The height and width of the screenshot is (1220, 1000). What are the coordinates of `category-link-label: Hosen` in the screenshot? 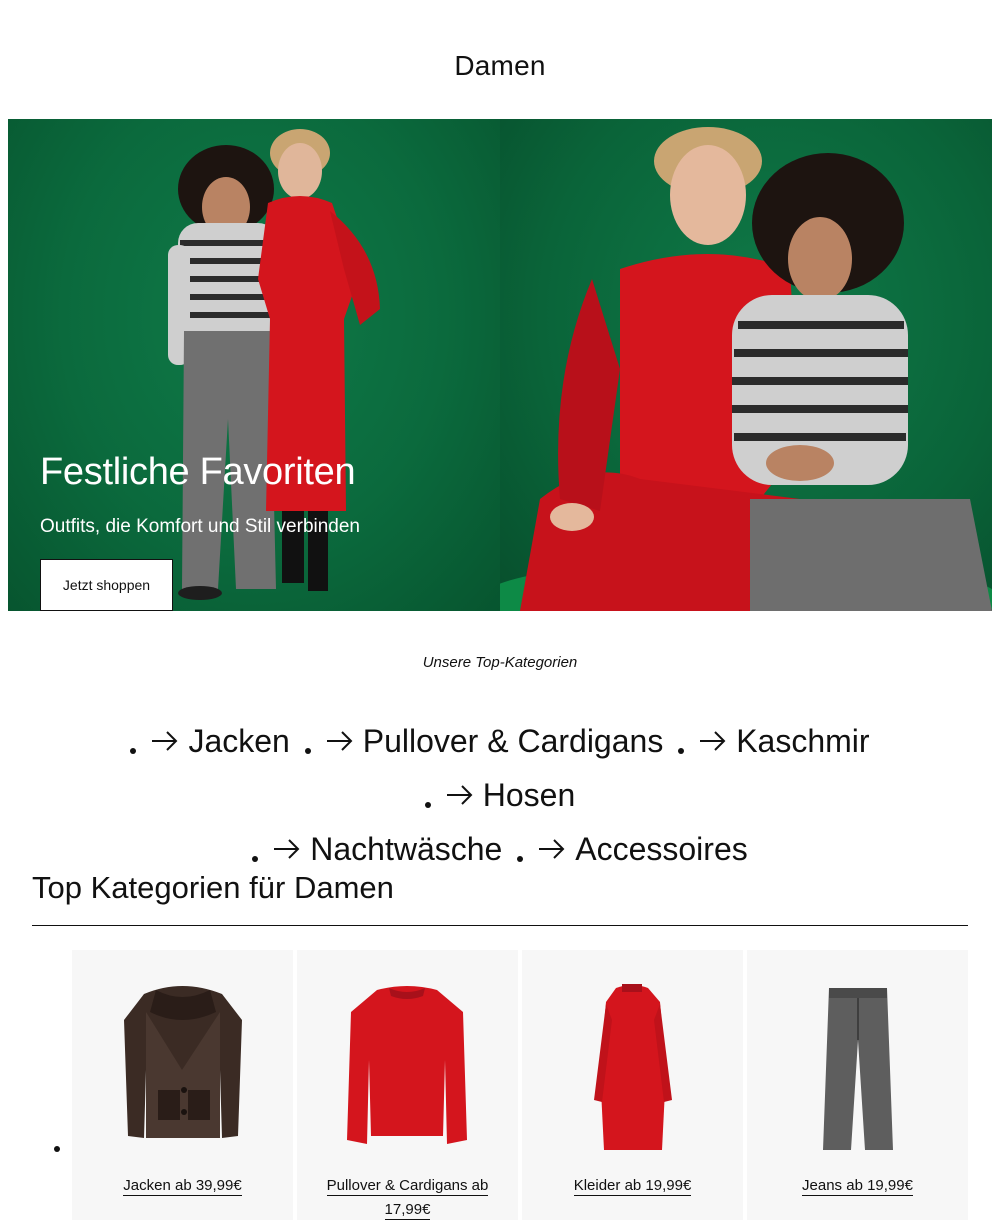 It's located at (529, 795).